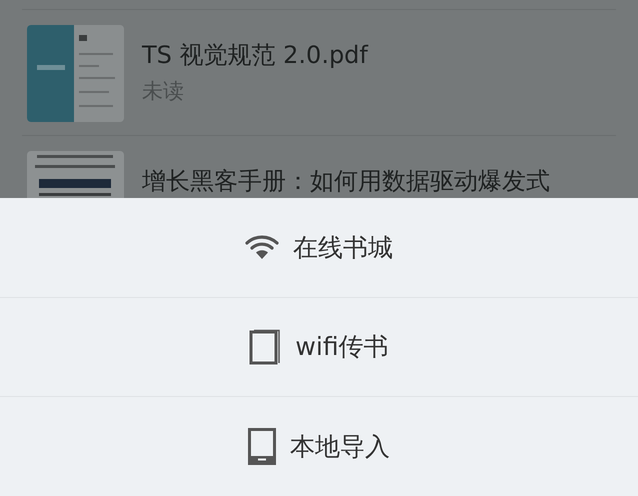  What do you see at coordinates (262, 247) in the screenshot?
I see `wifi-icon` at bounding box center [262, 247].